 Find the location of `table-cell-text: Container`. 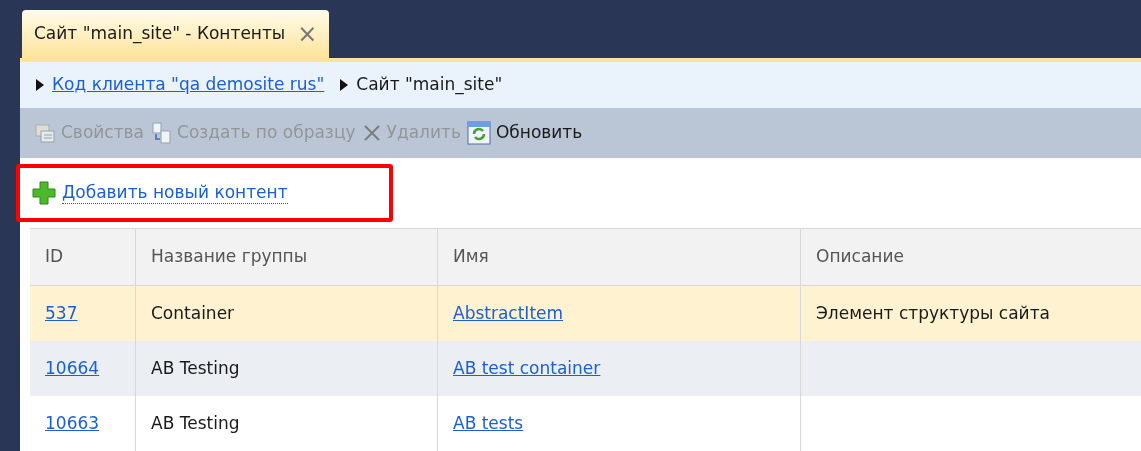

table-cell-text: Container is located at coordinates (193, 313).